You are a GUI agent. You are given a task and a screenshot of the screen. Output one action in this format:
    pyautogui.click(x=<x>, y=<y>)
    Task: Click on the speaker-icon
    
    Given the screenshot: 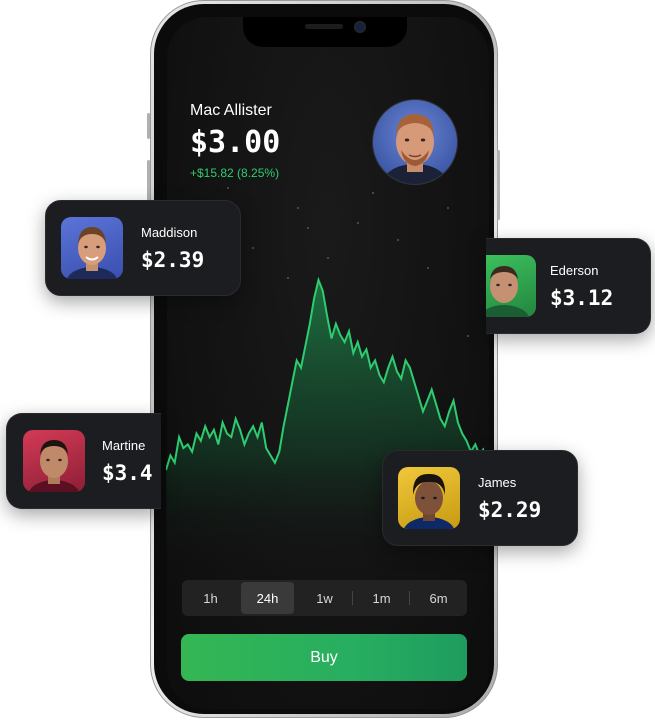 What is the action you would take?
    pyautogui.click(x=324, y=26)
    